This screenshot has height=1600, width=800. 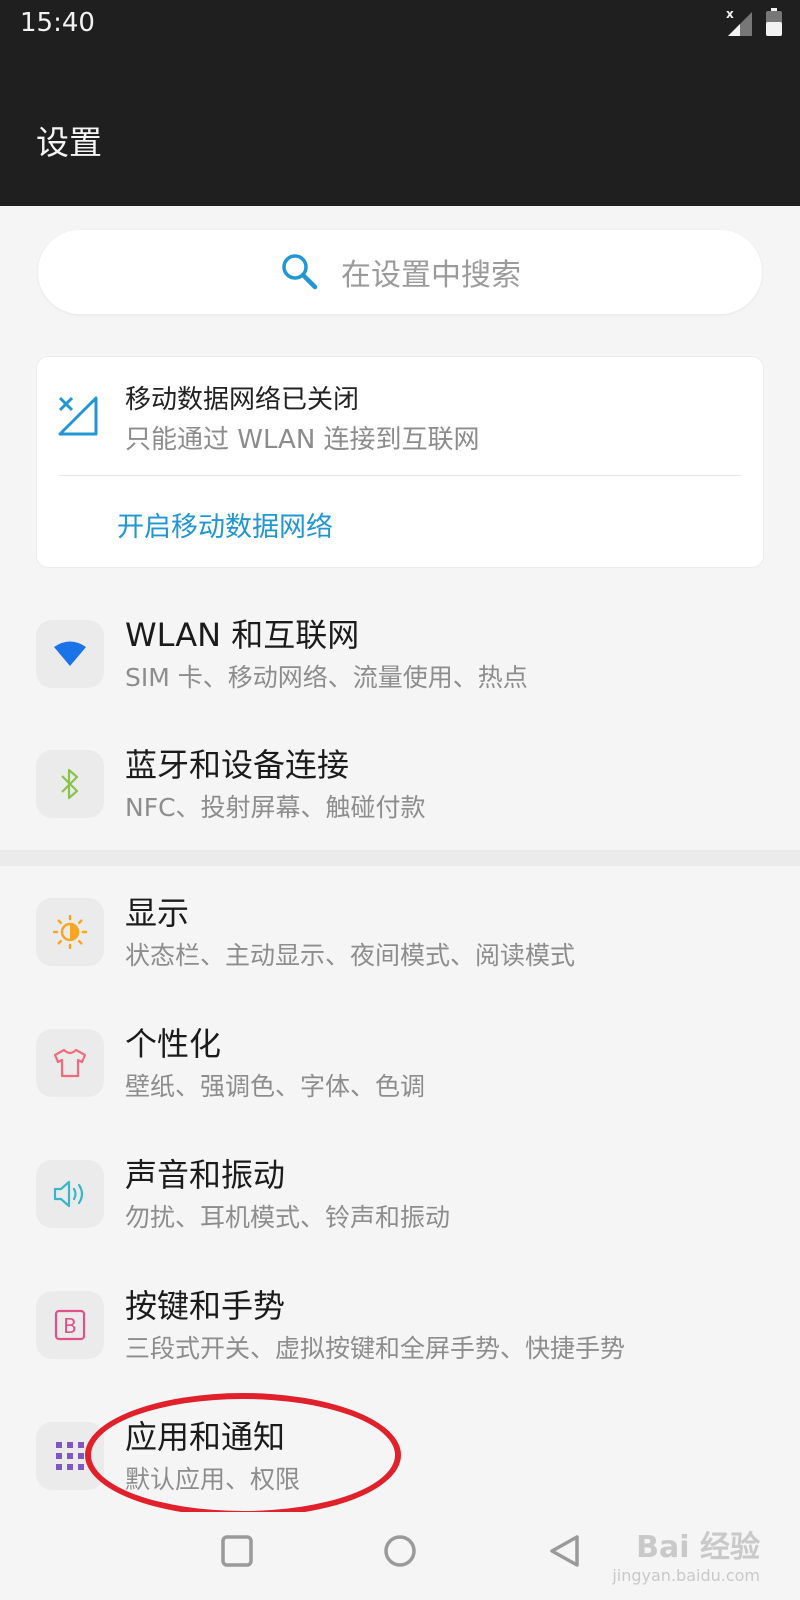 I want to click on settings-item-wlan: WLAN 和互联网 SIM 卡、移动网络、流量使用、热点, so click(x=400, y=678).